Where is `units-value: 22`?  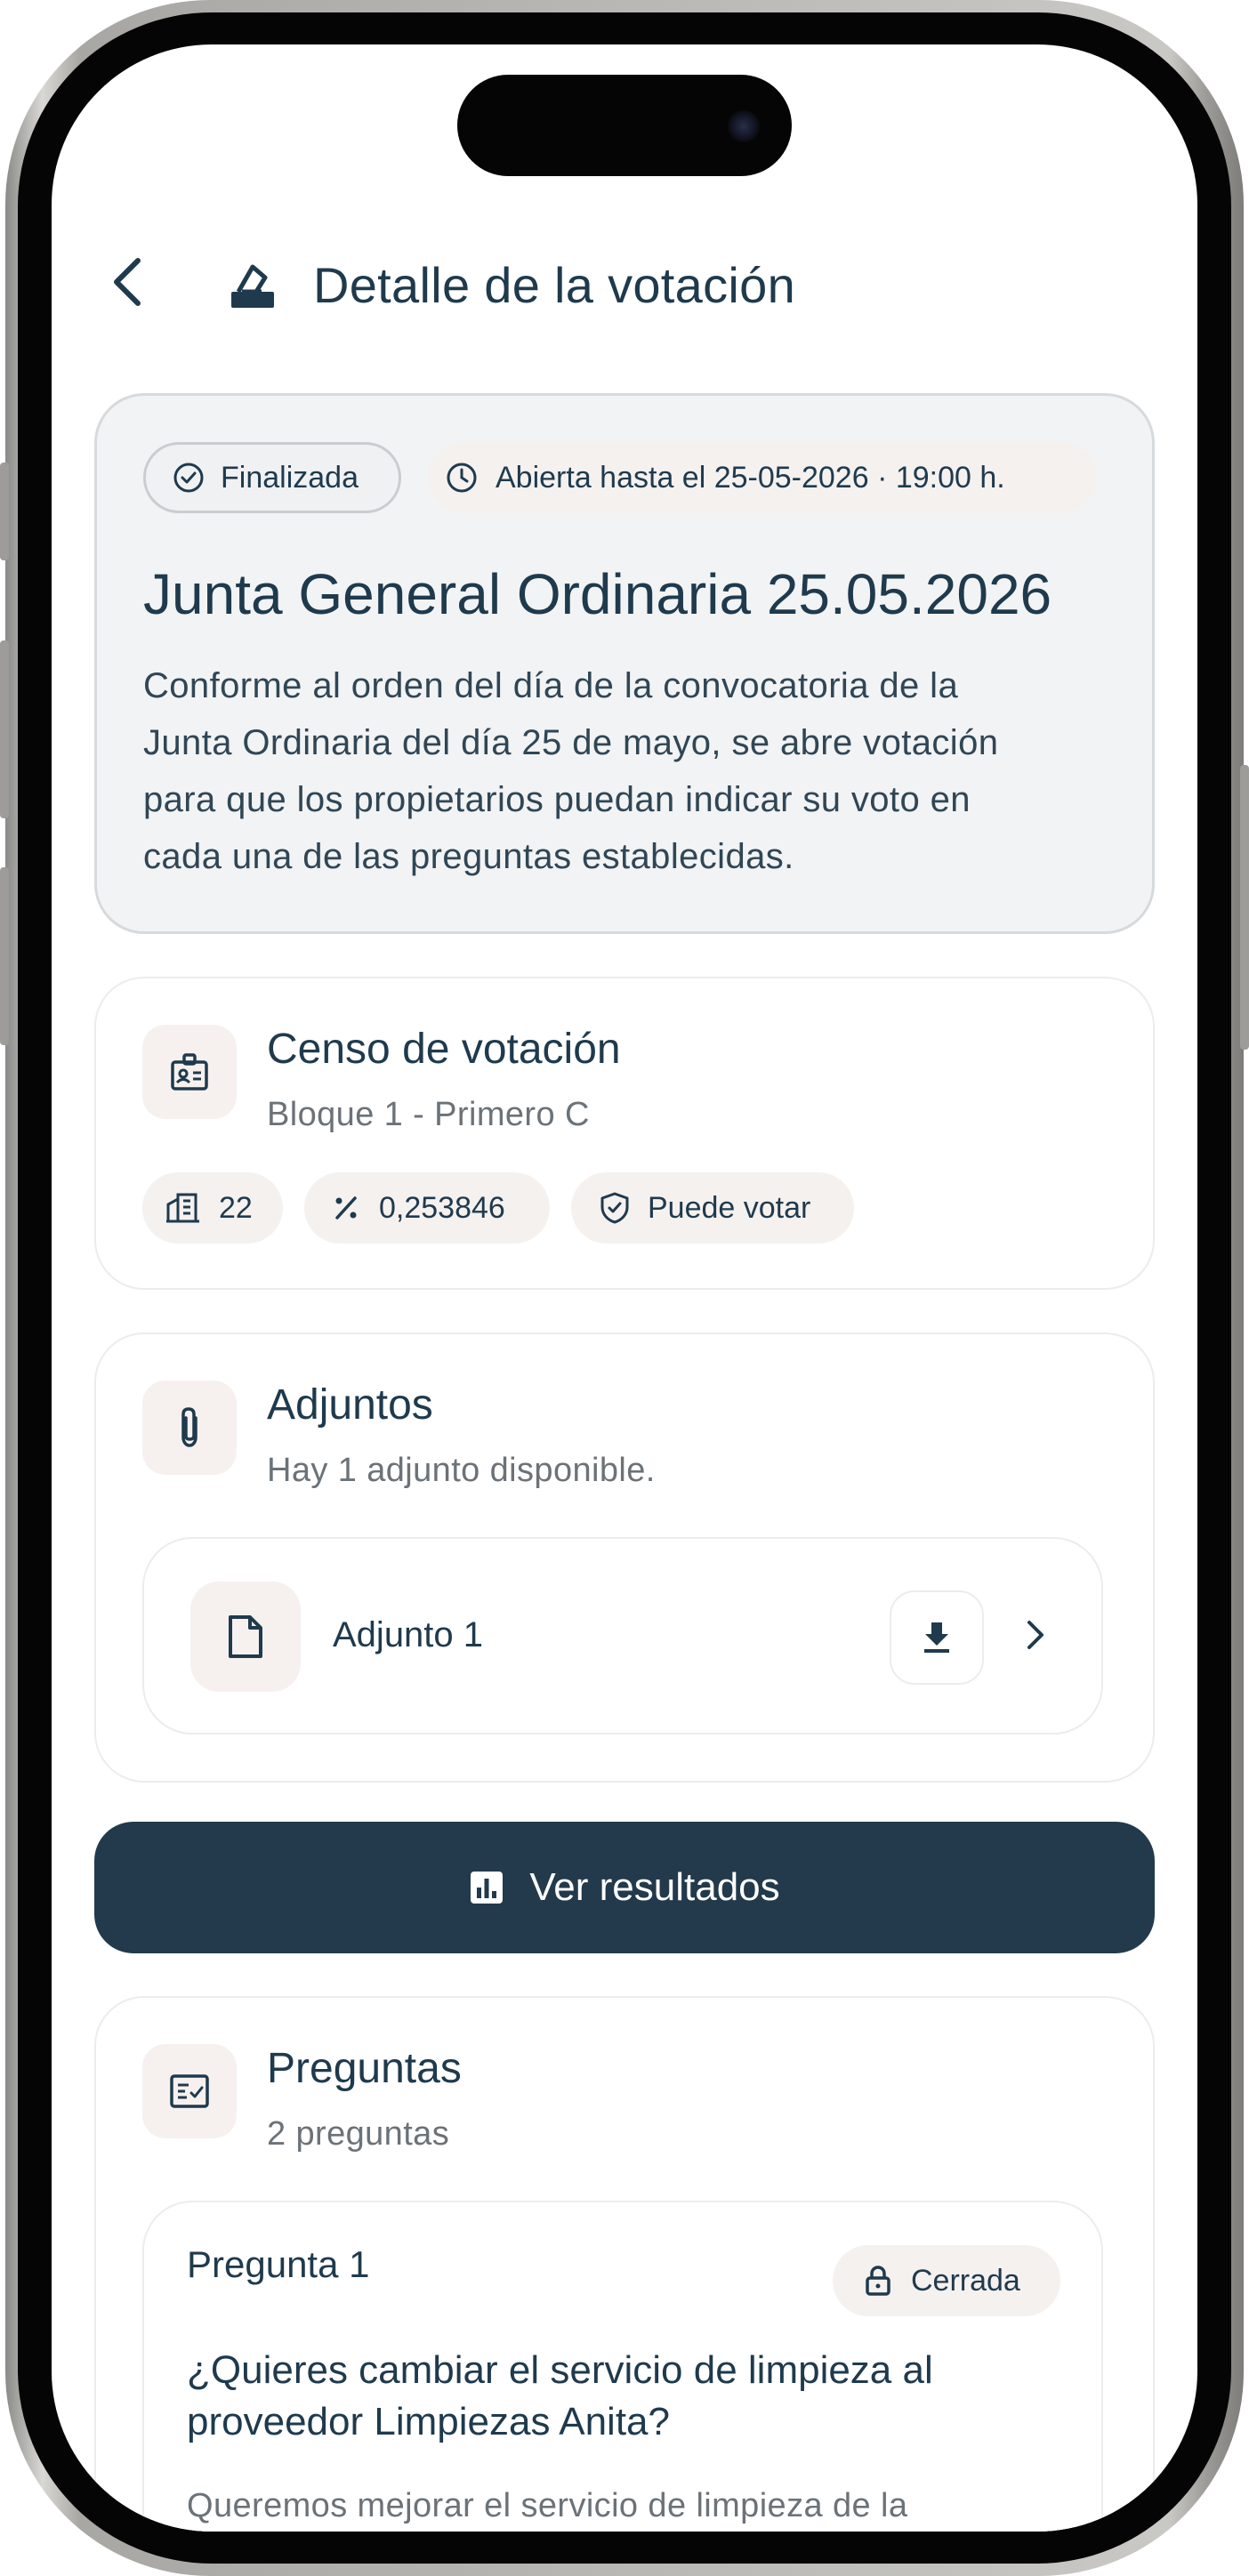
units-value: 22 is located at coordinates (236, 1207).